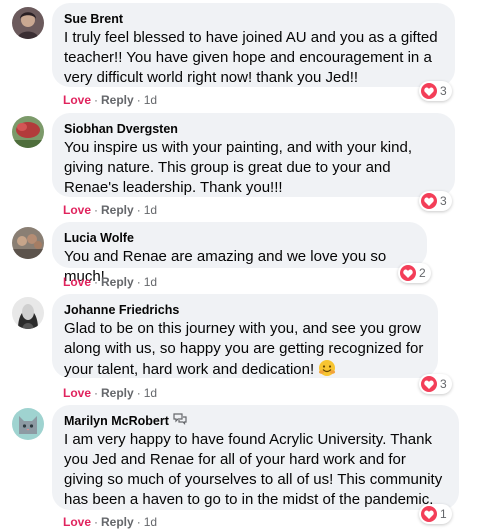 The height and width of the screenshot is (530, 480). What do you see at coordinates (327, 371) in the screenshot?
I see `hugging-face-emoji-icon` at bounding box center [327, 371].